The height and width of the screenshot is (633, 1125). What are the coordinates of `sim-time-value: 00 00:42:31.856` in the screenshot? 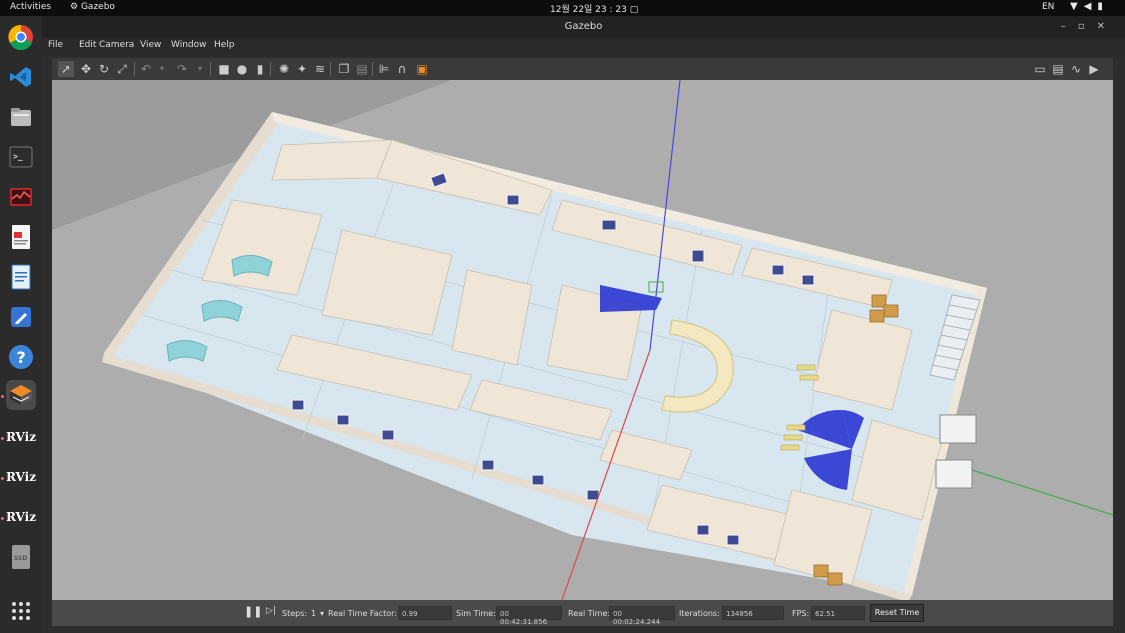 It's located at (529, 616).